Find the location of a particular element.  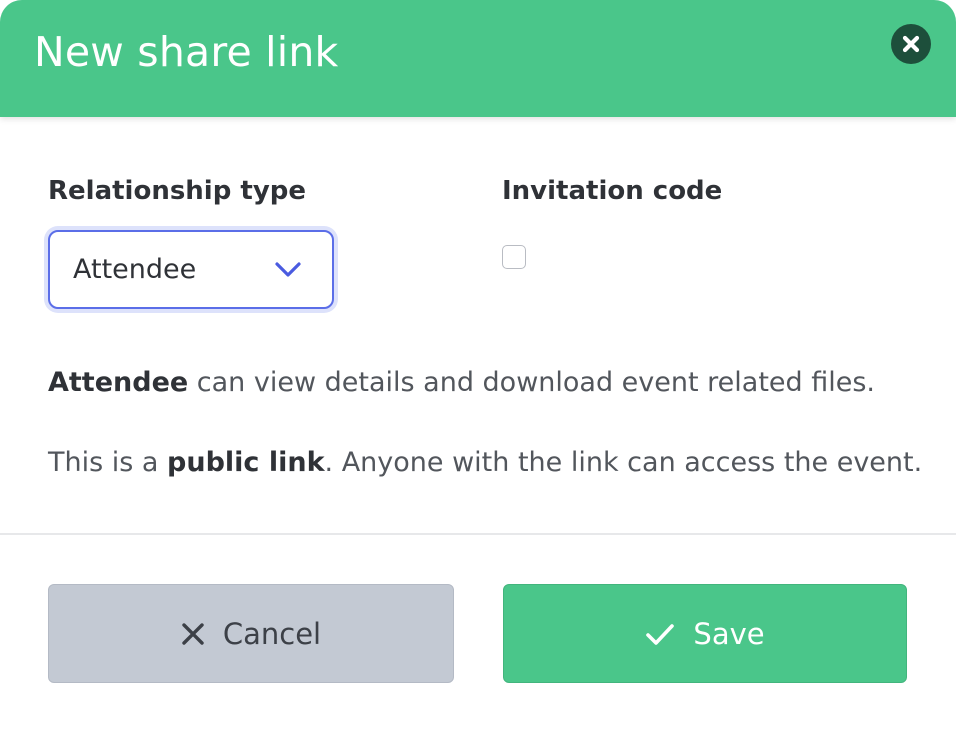

chevron-down-icon is located at coordinates (288, 269).